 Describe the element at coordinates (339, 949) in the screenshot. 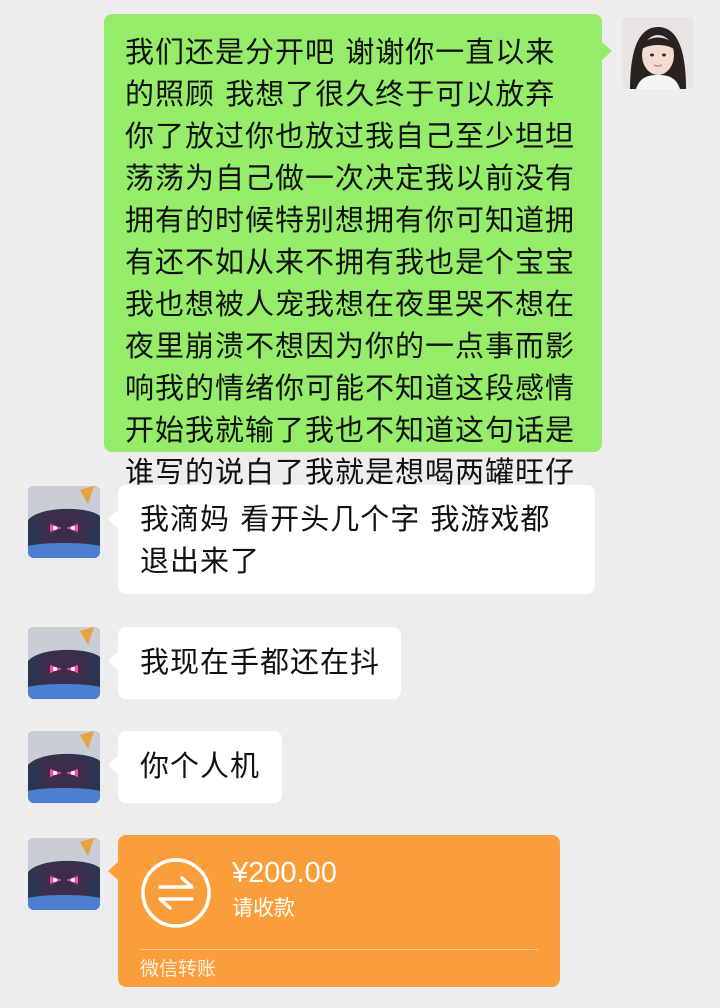

I see `transfer-divider` at that location.